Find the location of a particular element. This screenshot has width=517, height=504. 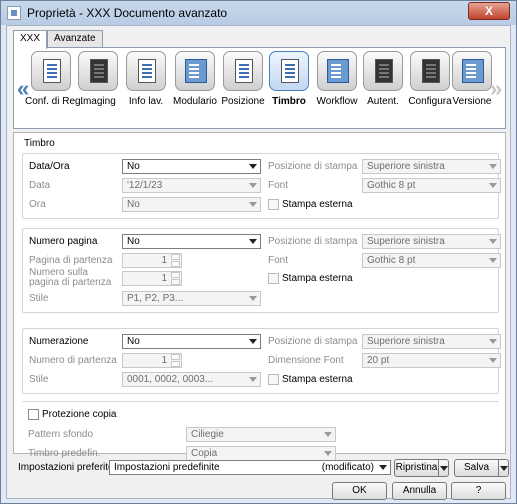

modified-indicator: (modificato) is located at coordinates (347, 467).